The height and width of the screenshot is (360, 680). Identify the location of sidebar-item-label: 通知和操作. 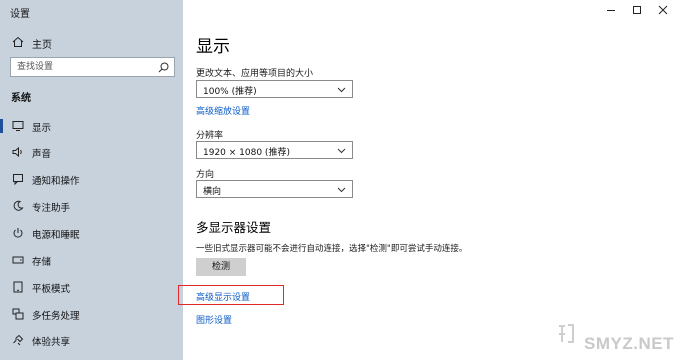
(56, 181).